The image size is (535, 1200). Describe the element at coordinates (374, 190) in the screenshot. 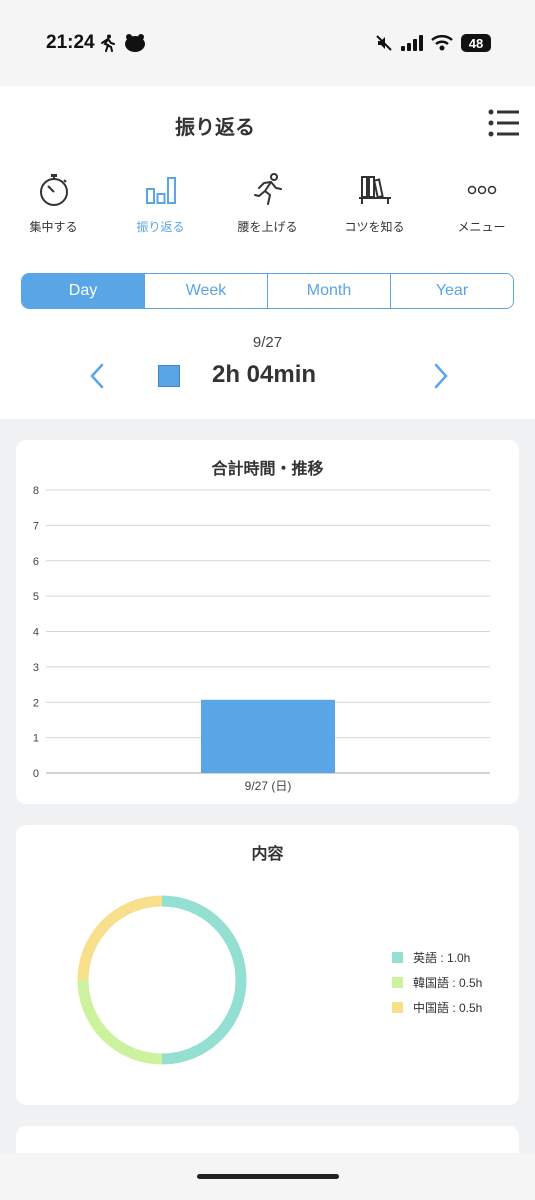

I see `bookshelf-icon` at that location.